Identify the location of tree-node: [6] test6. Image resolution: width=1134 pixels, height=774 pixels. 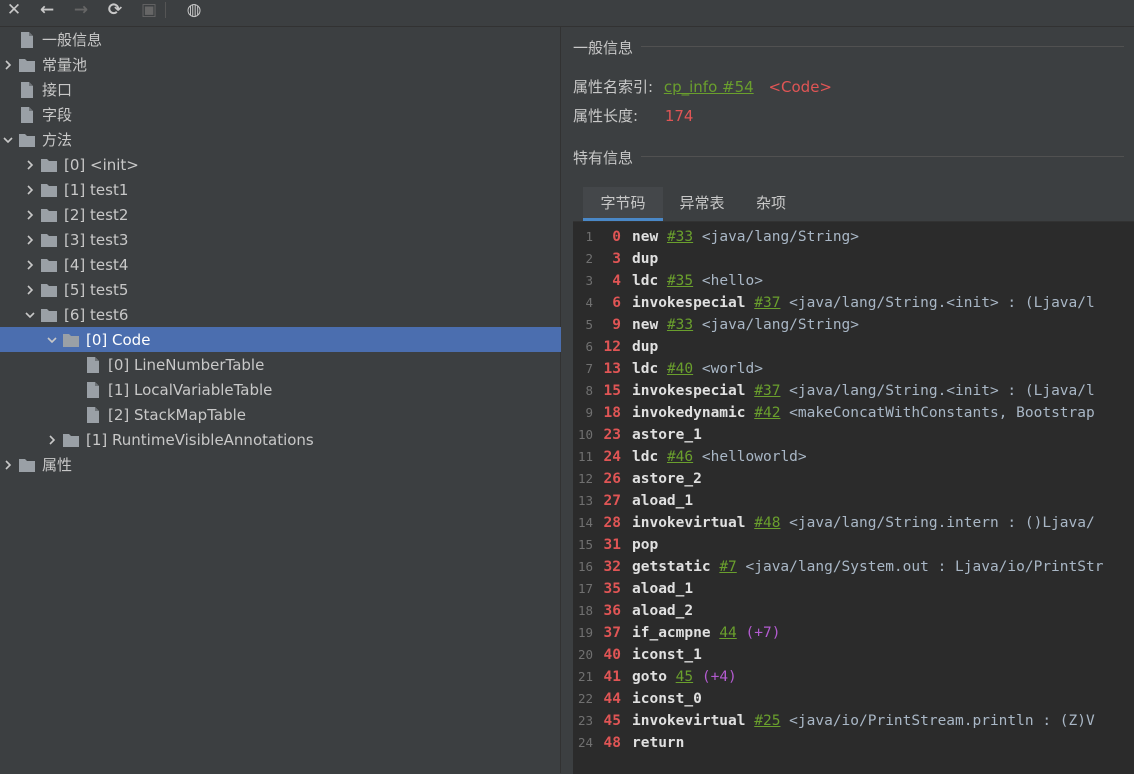
(291, 314).